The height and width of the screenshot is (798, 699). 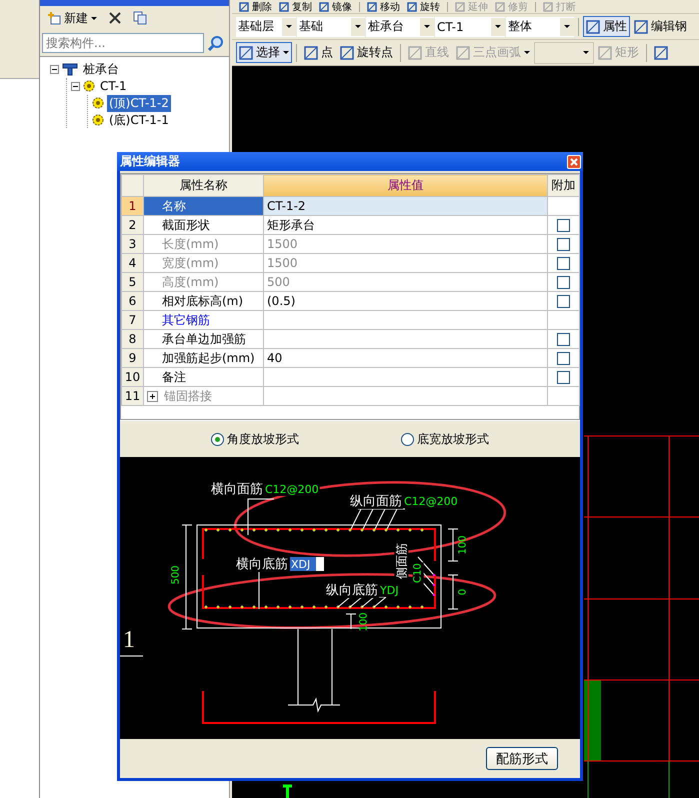 What do you see at coordinates (113, 86) in the screenshot?
I see `tree-item: CT-1` at bounding box center [113, 86].